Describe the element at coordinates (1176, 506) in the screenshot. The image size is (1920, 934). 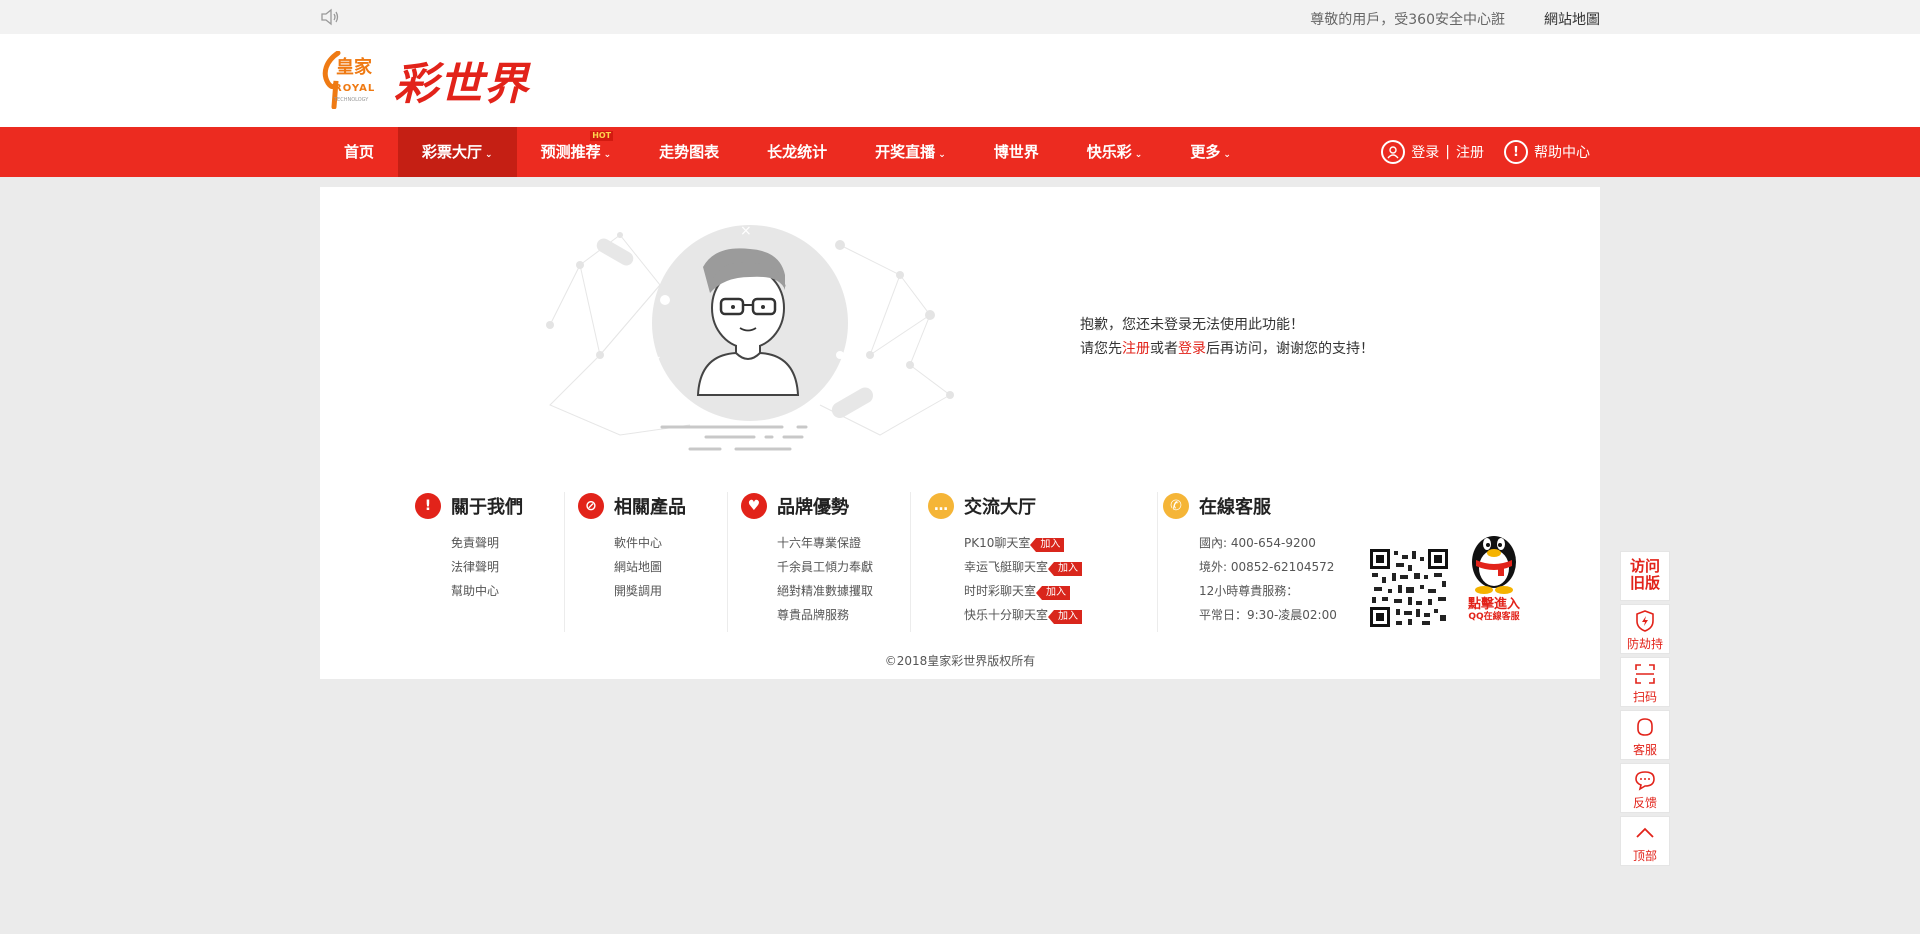
I see `phone-icon: ✆` at that location.